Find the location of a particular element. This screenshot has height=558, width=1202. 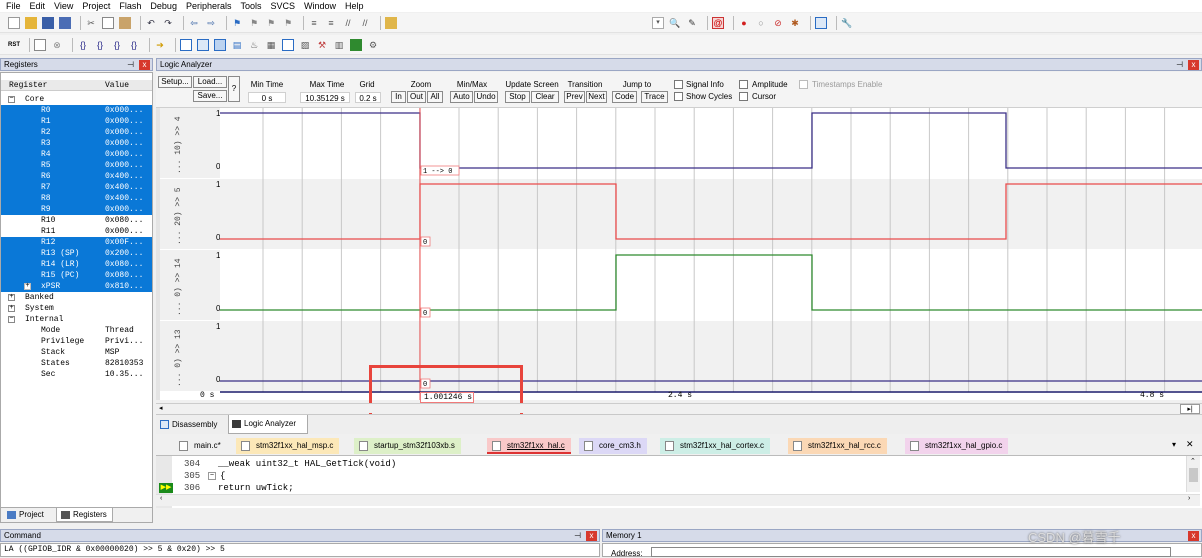

file-tab-hal-rcc: stm32f1xx_hal_rcc.c is located at coordinates (837, 446).